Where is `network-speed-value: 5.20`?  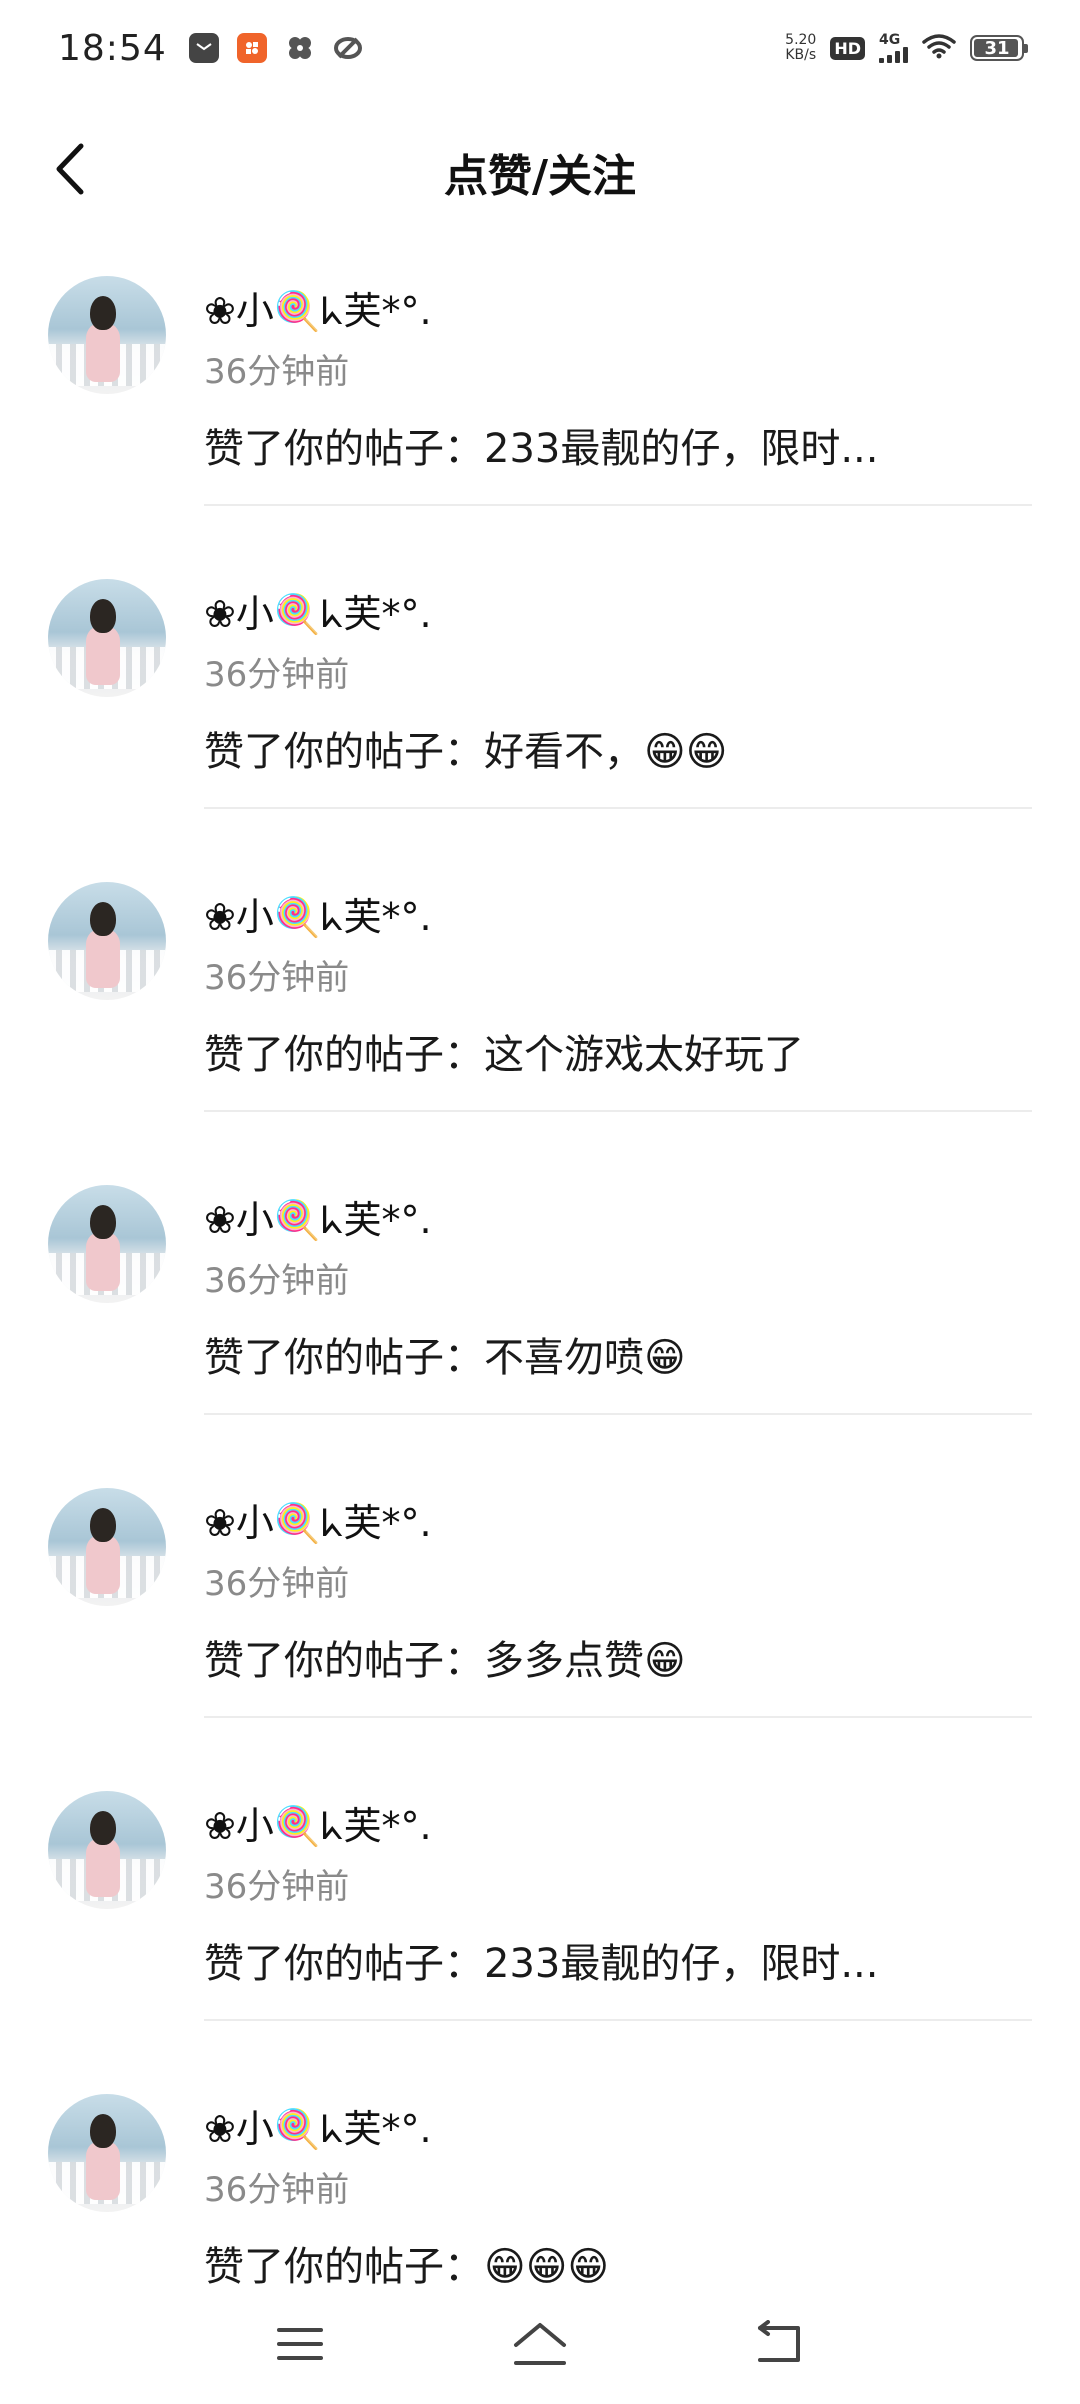
network-speed-value: 5.20 is located at coordinates (801, 40).